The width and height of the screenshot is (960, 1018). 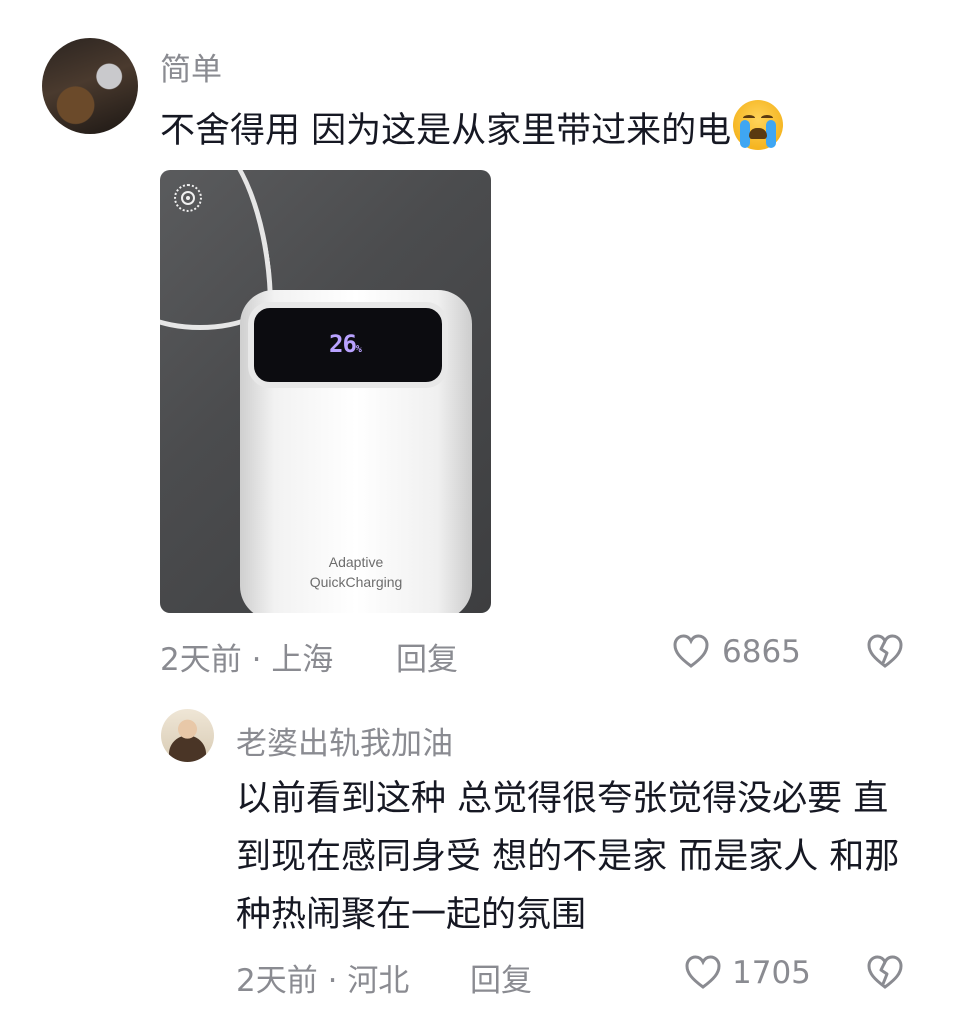 What do you see at coordinates (356, 562) in the screenshot?
I see `brand-line1: Adaptive` at bounding box center [356, 562].